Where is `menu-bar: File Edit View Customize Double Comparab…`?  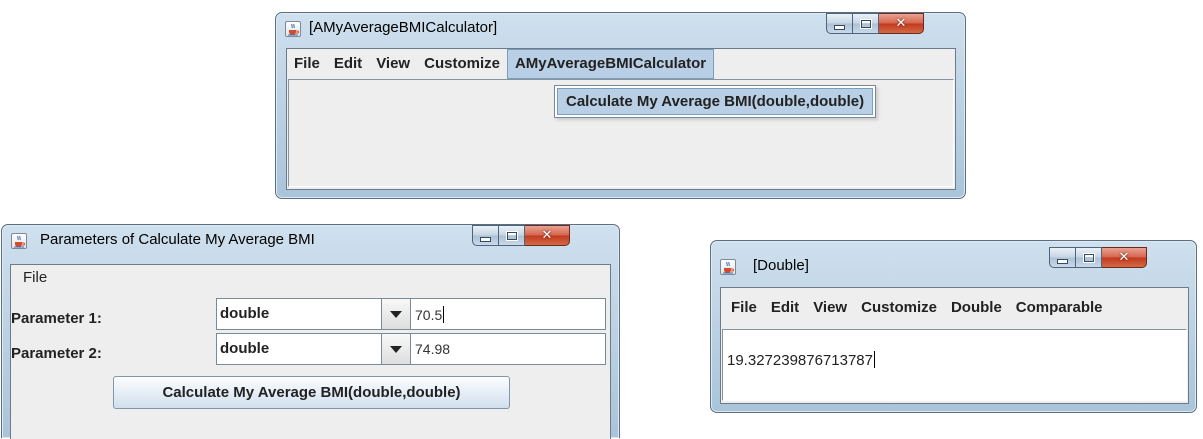 menu-bar: File Edit View Customize Double Comparab… is located at coordinates (954, 308).